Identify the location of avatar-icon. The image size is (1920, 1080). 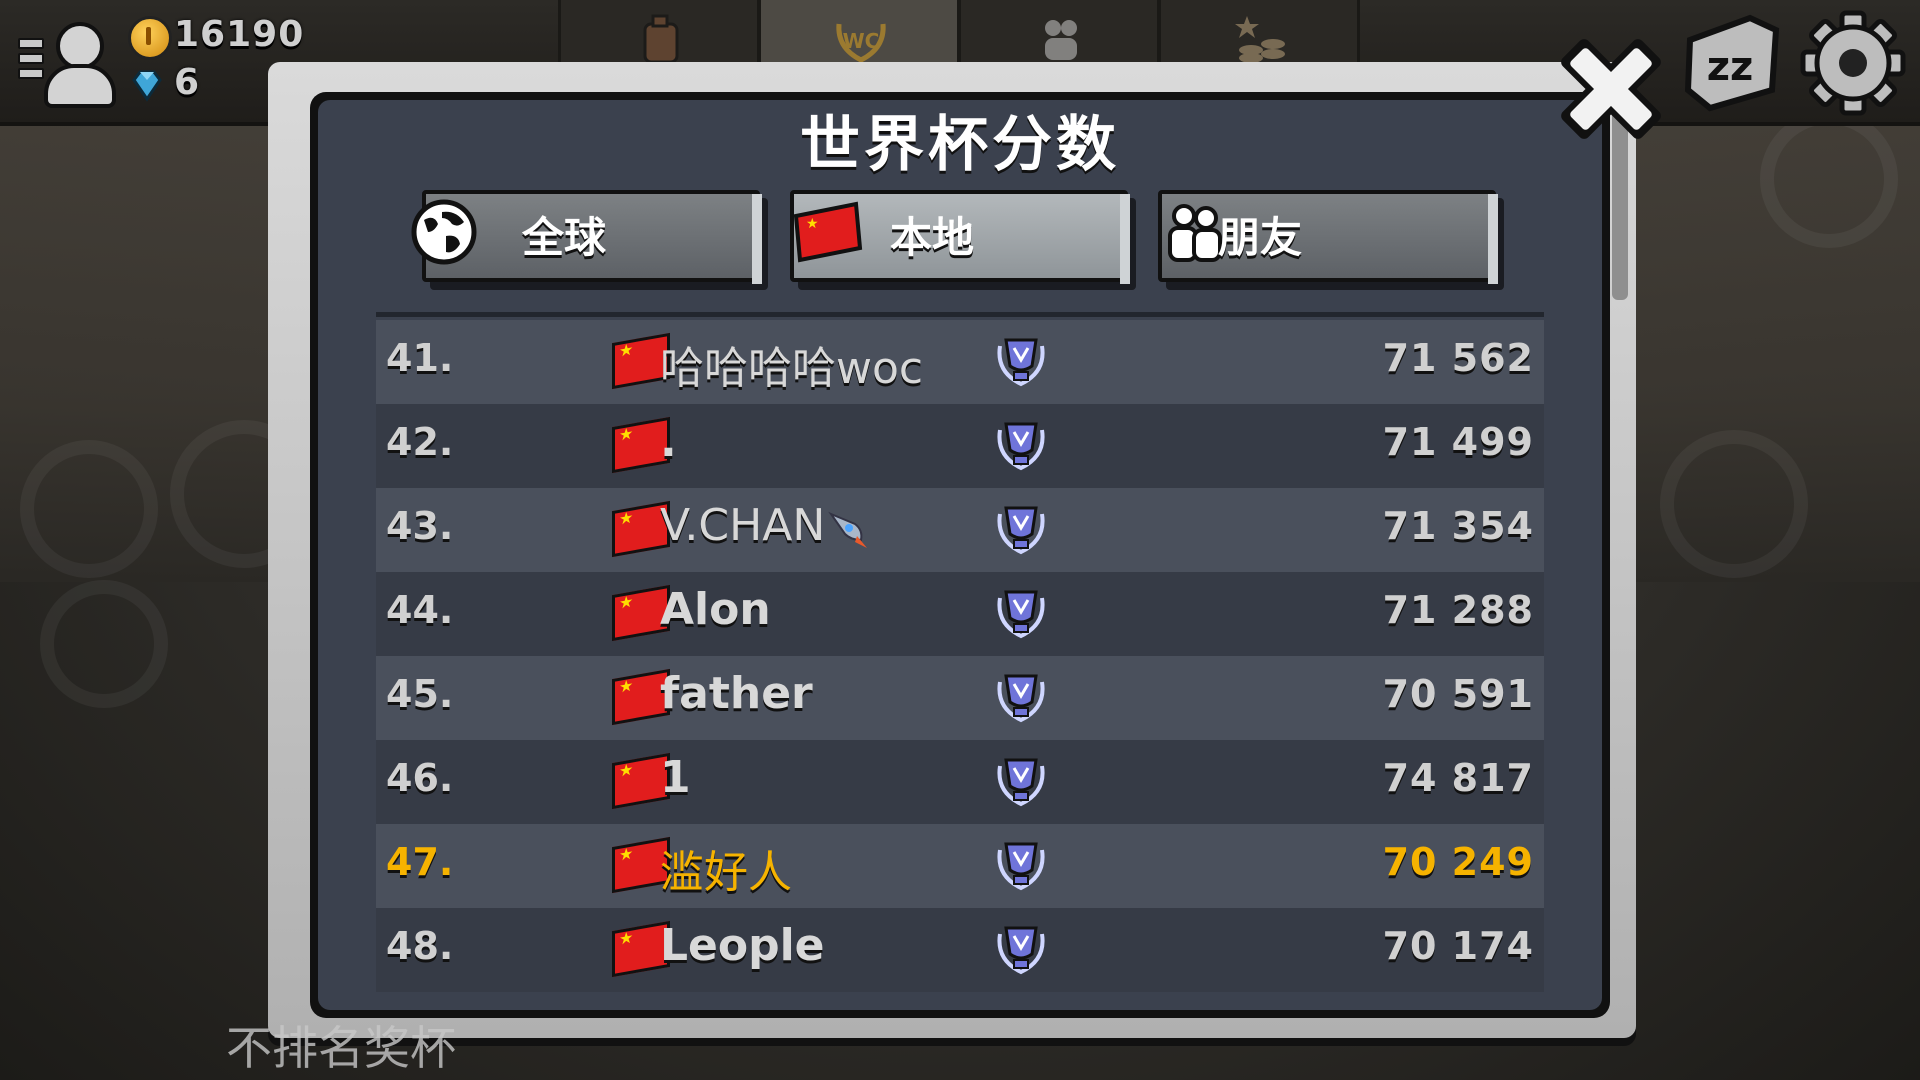
(80, 46).